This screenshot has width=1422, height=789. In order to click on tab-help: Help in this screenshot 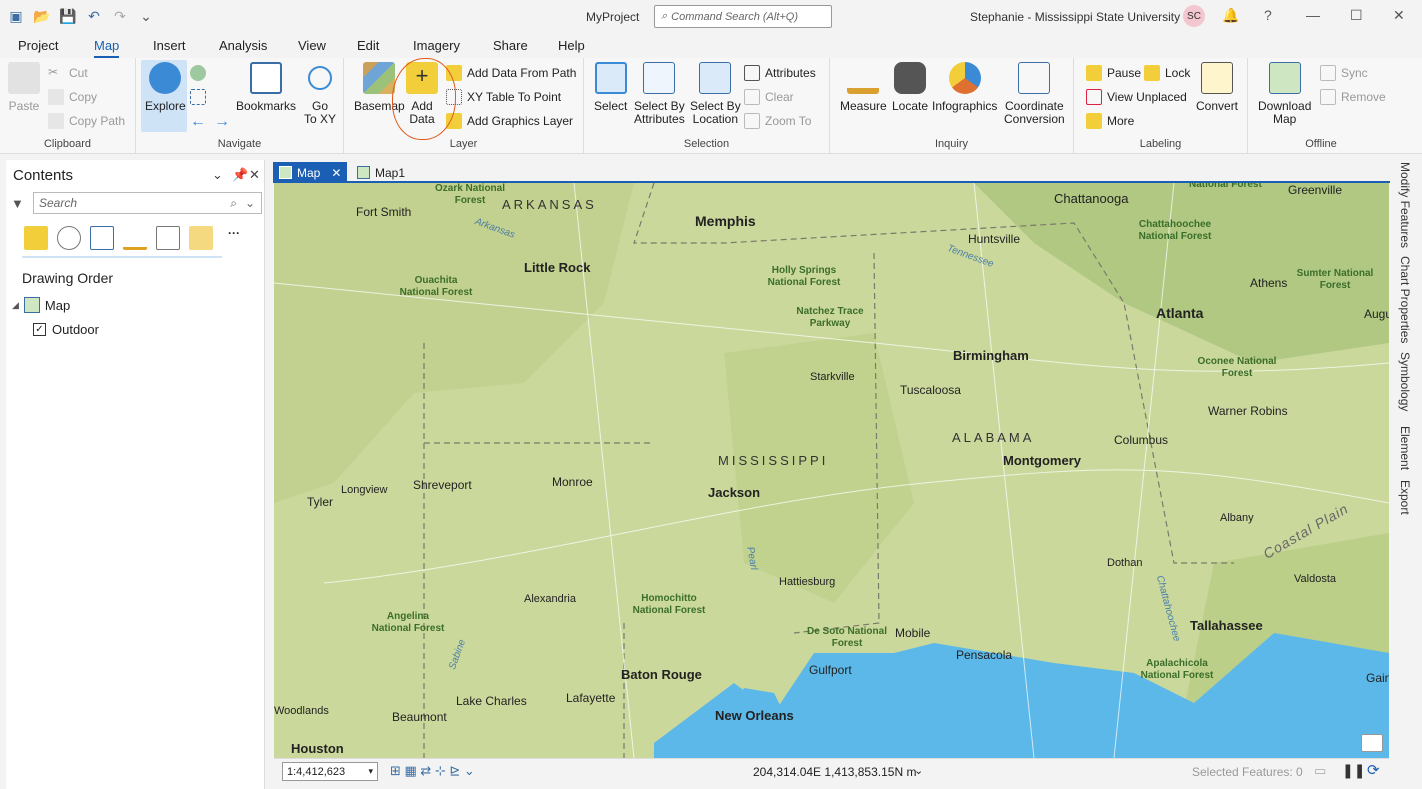, I will do `click(571, 45)`.